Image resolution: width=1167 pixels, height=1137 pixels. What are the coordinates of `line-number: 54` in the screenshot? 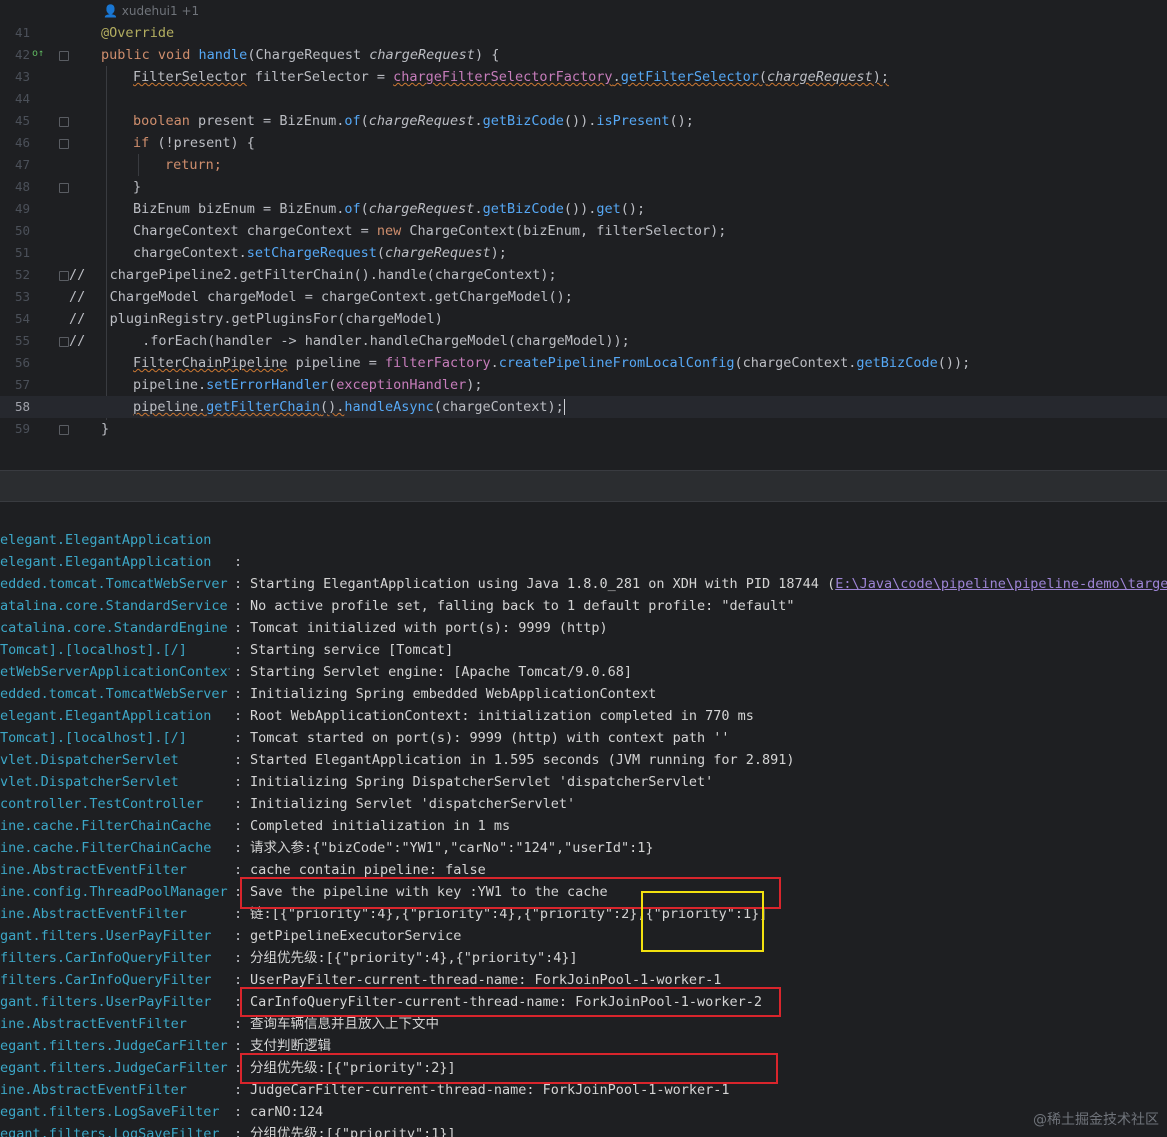 It's located at (22, 318).